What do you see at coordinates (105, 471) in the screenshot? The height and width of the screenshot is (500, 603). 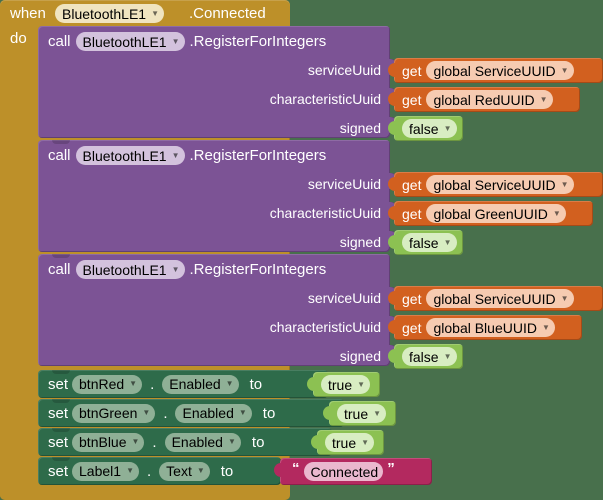 I see `set-component-dropdown: Label1 ▼` at bounding box center [105, 471].